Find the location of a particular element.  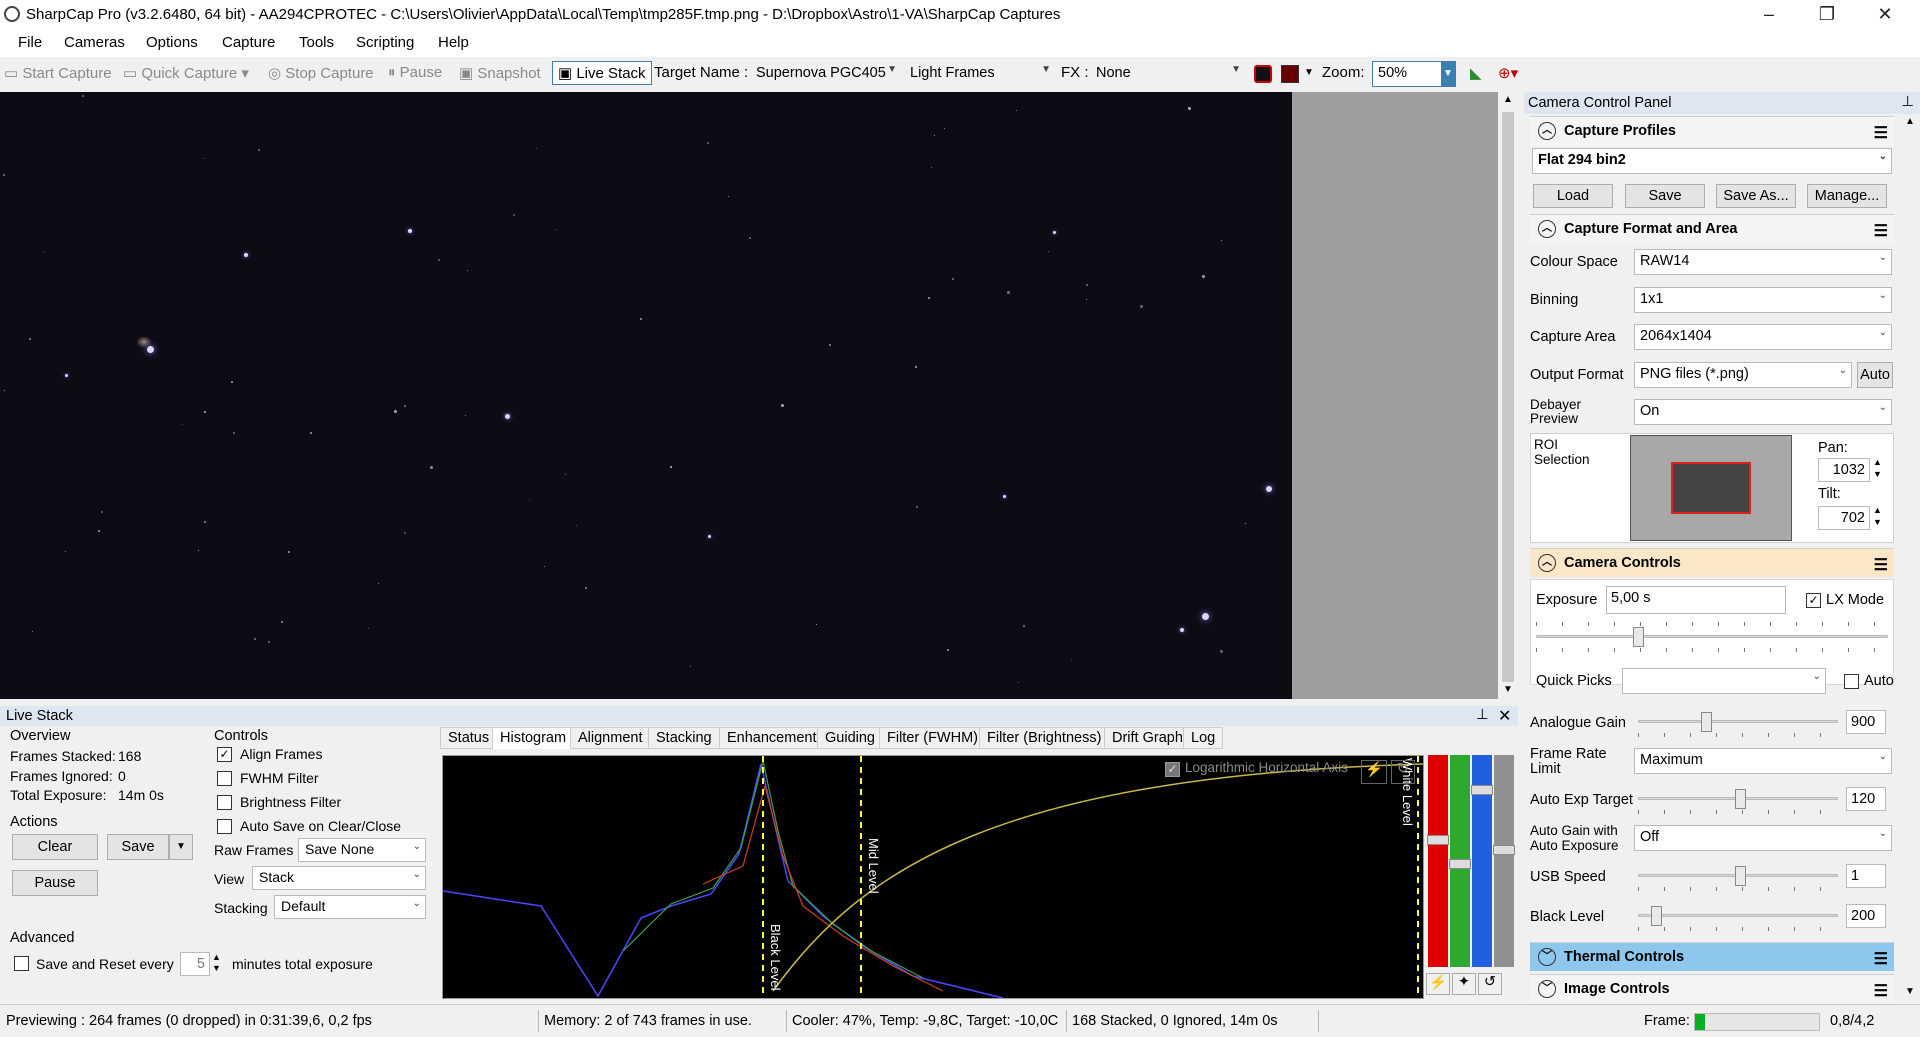

menu-tools: Tools is located at coordinates (316, 42).